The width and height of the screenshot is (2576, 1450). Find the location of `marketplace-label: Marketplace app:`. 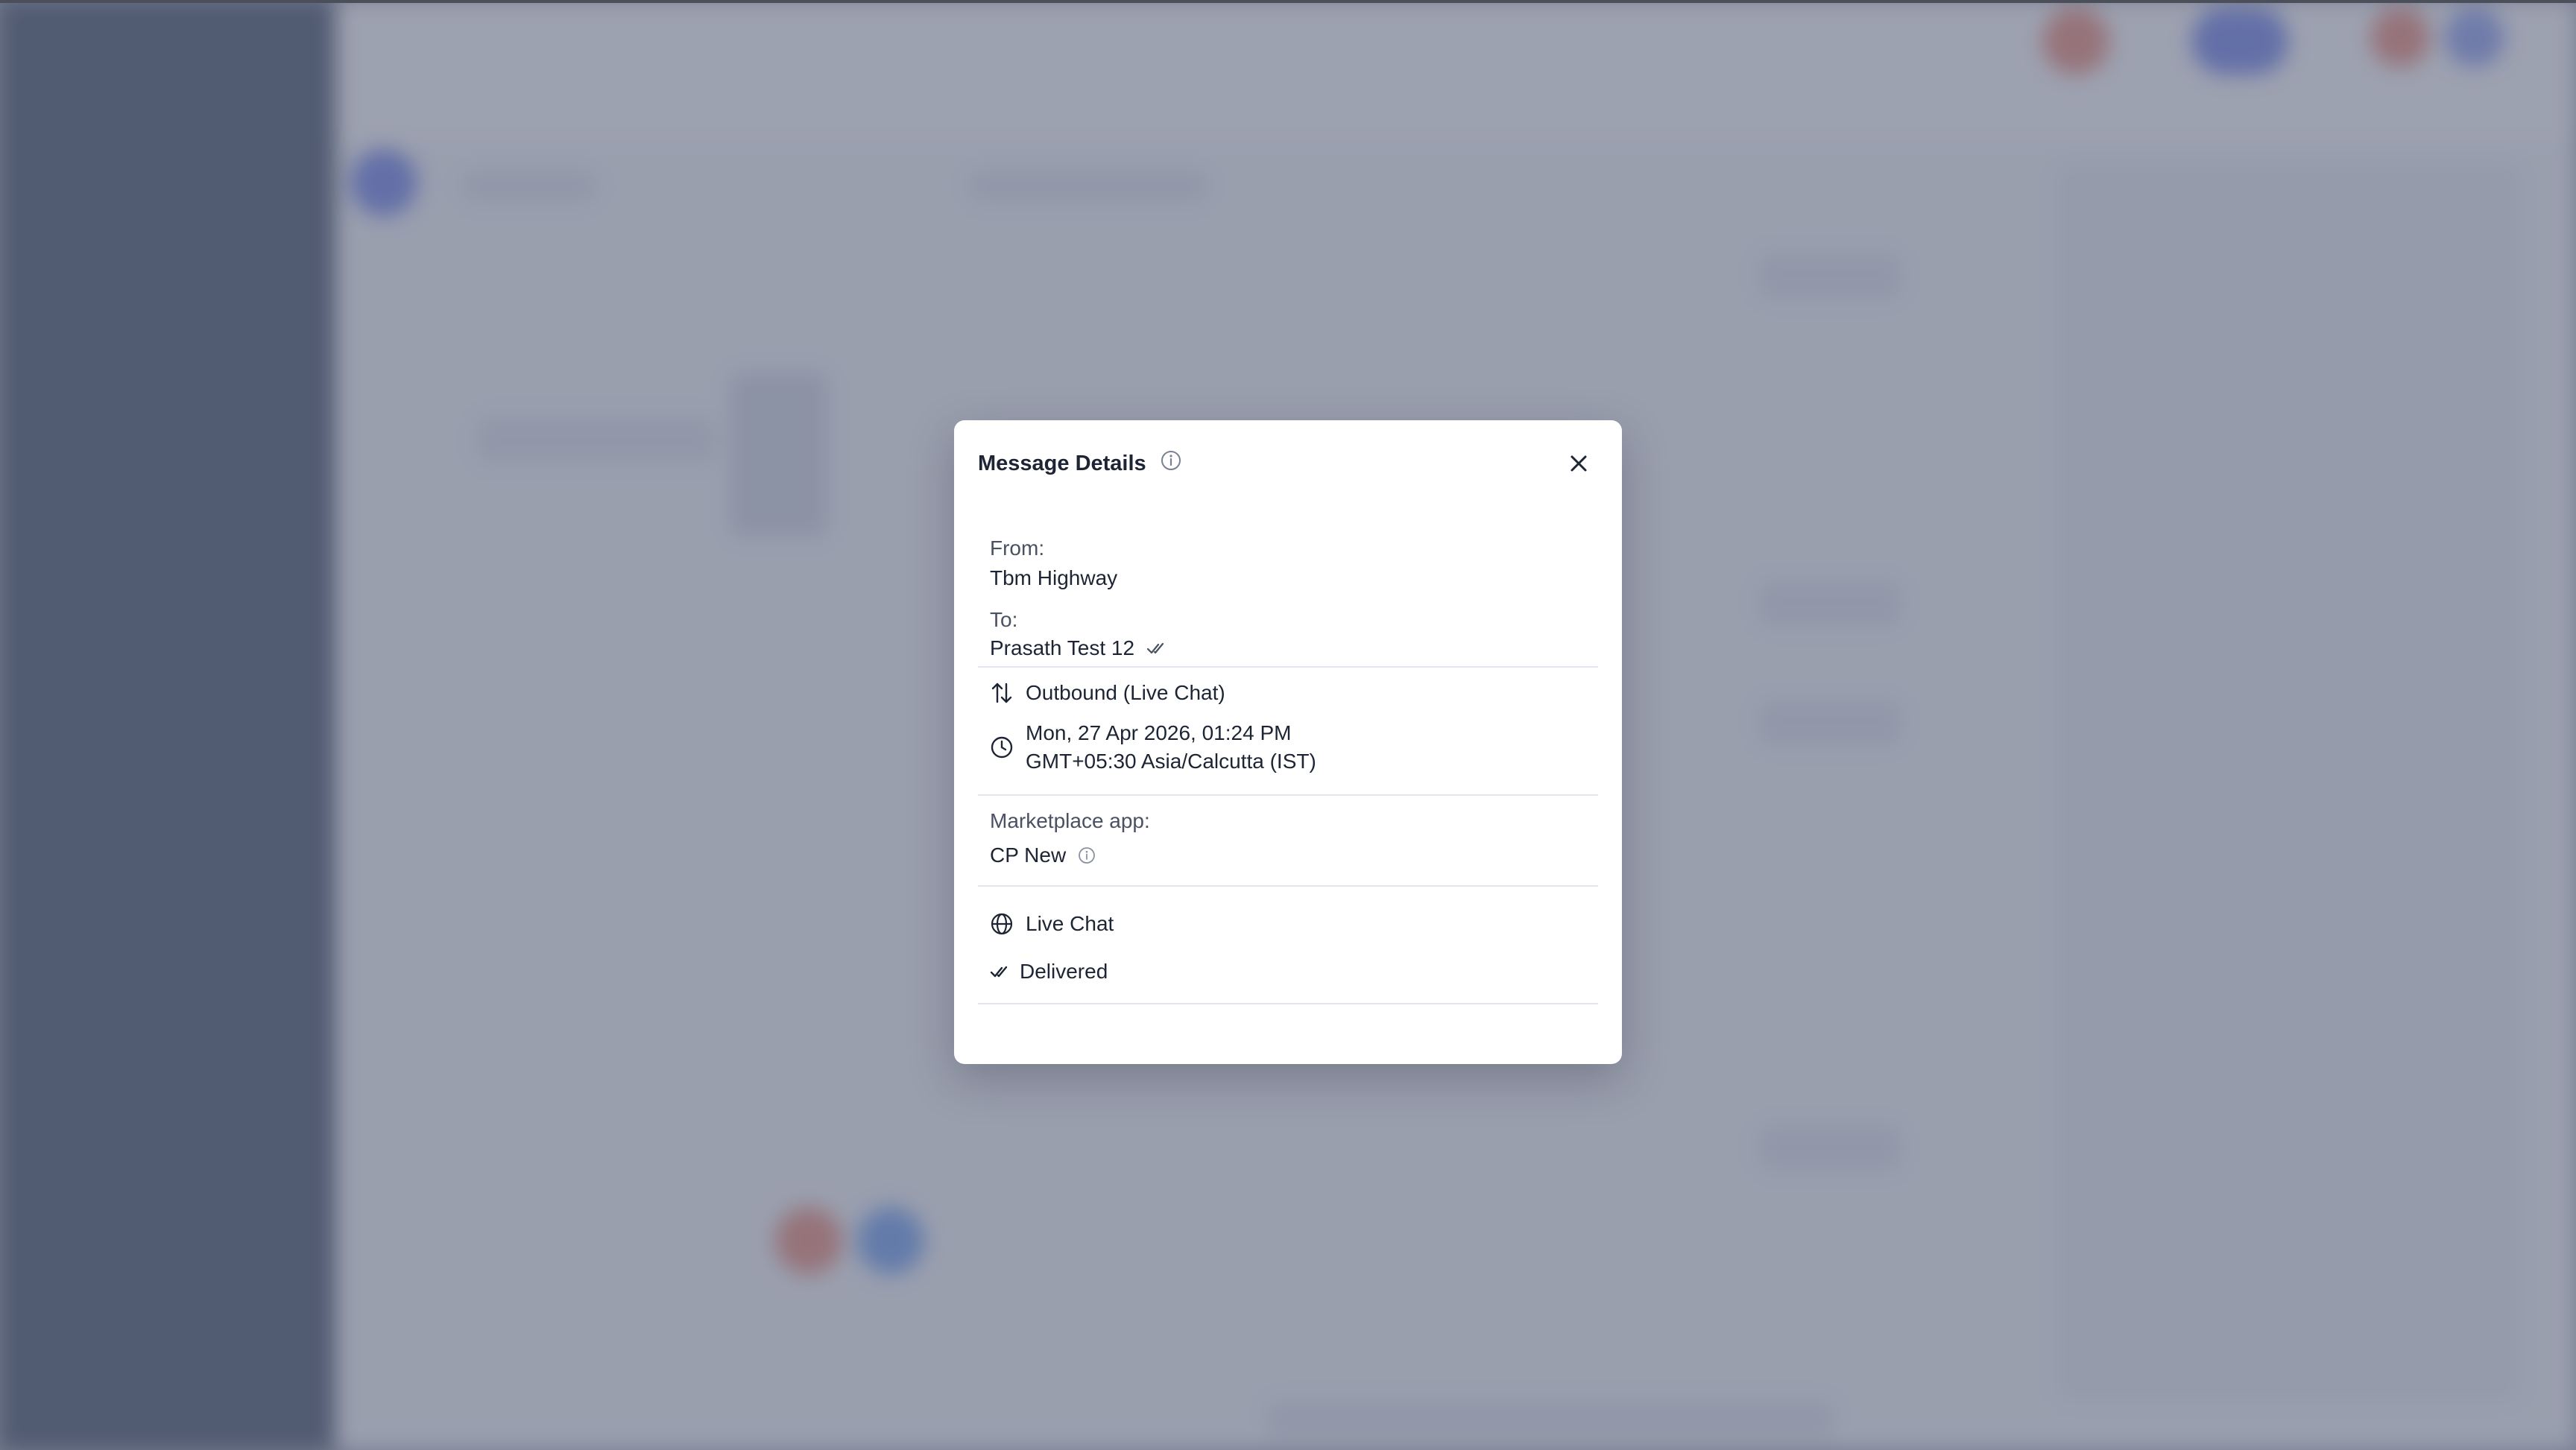

marketplace-label: Marketplace app: is located at coordinates (1070, 820).